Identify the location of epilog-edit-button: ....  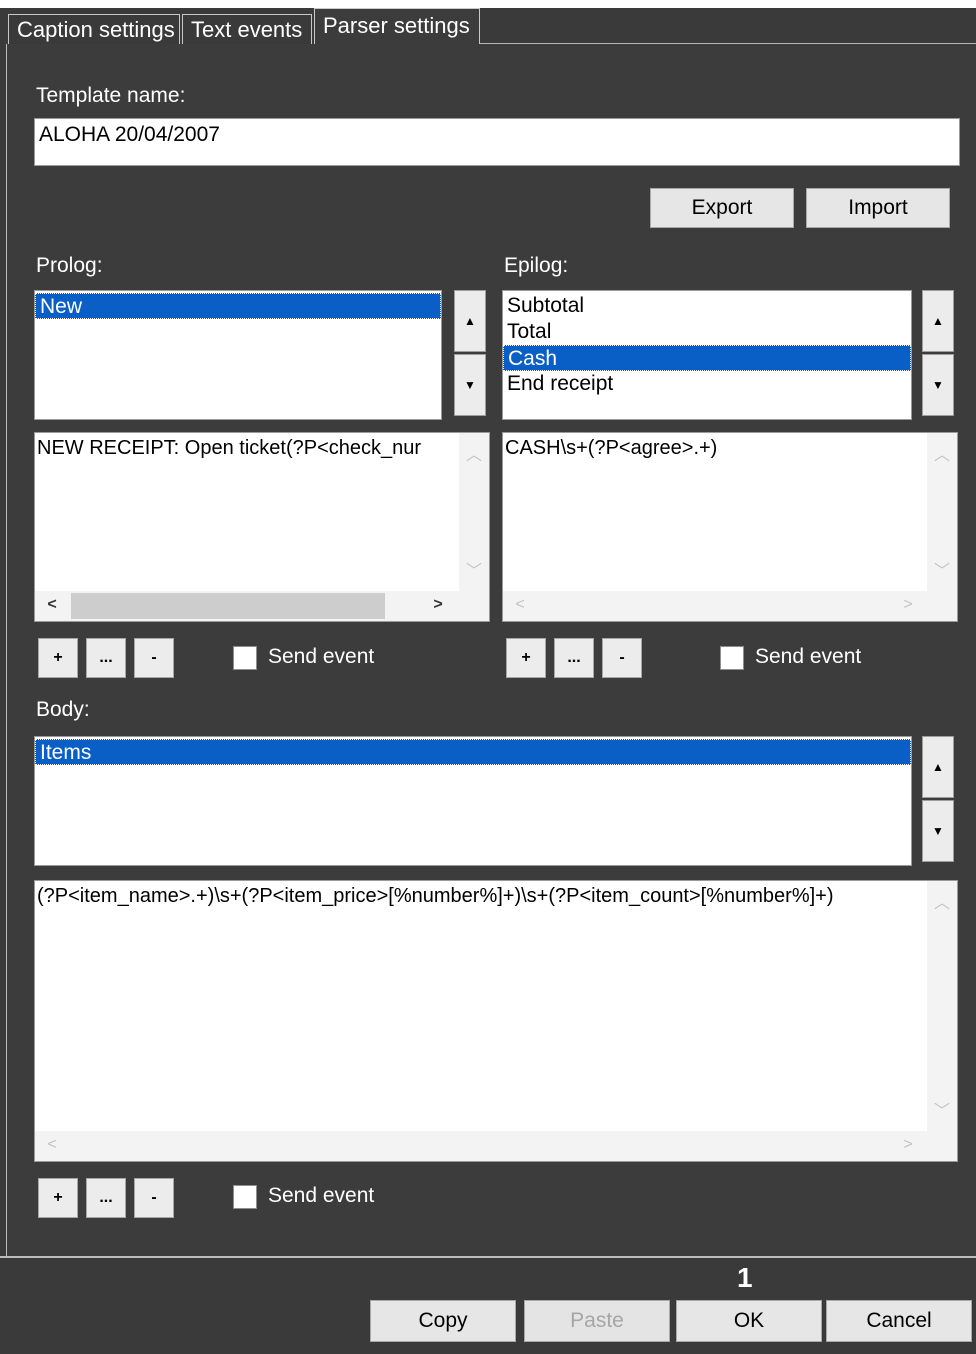
(574, 658).